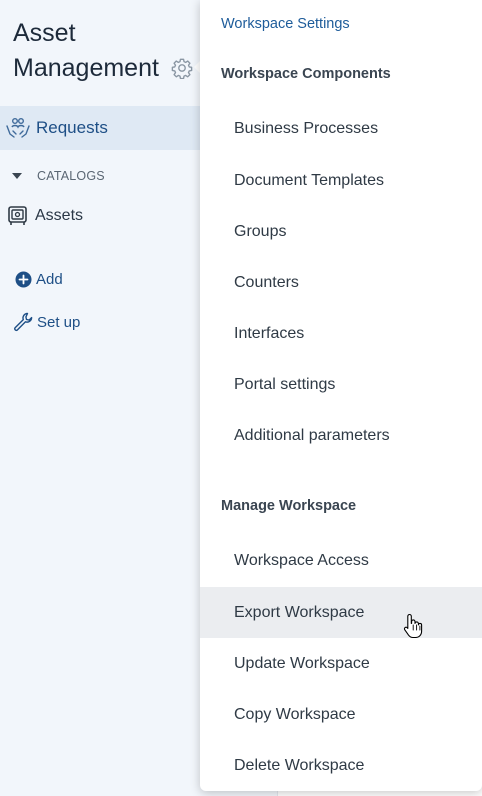  What do you see at coordinates (23, 322) in the screenshot?
I see `wrench-icon` at bounding box center [23, 322].